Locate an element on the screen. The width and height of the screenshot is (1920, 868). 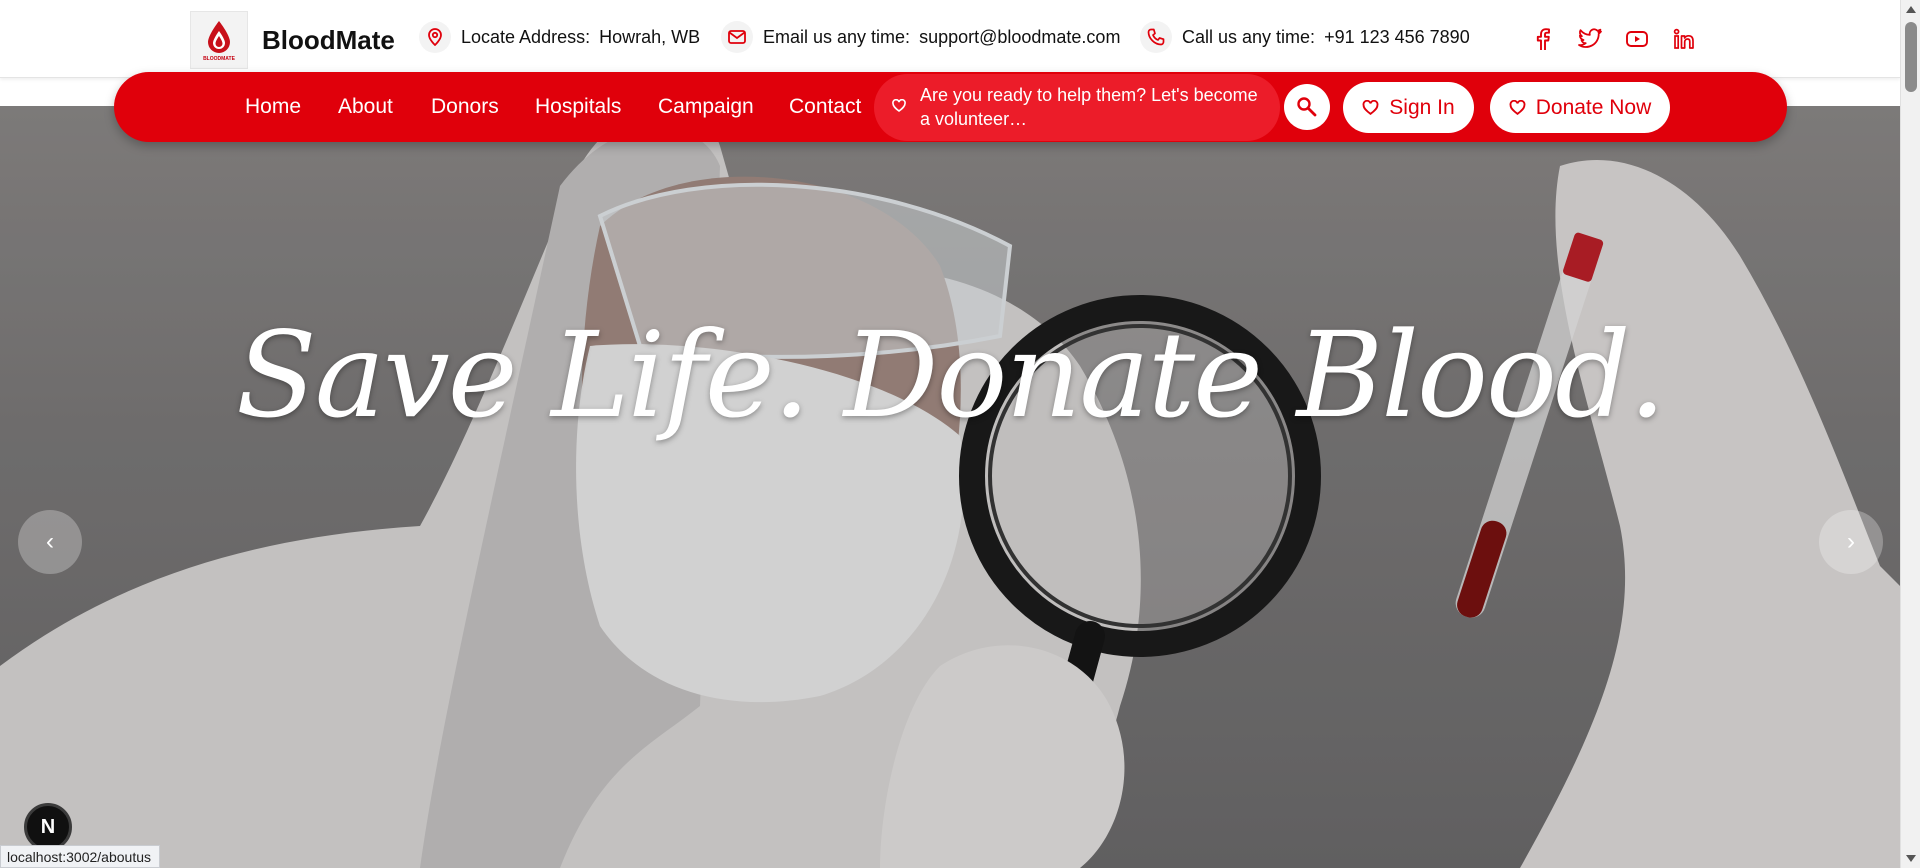
brand-logo: BLOODMATE is located at coordinates (219, 40).